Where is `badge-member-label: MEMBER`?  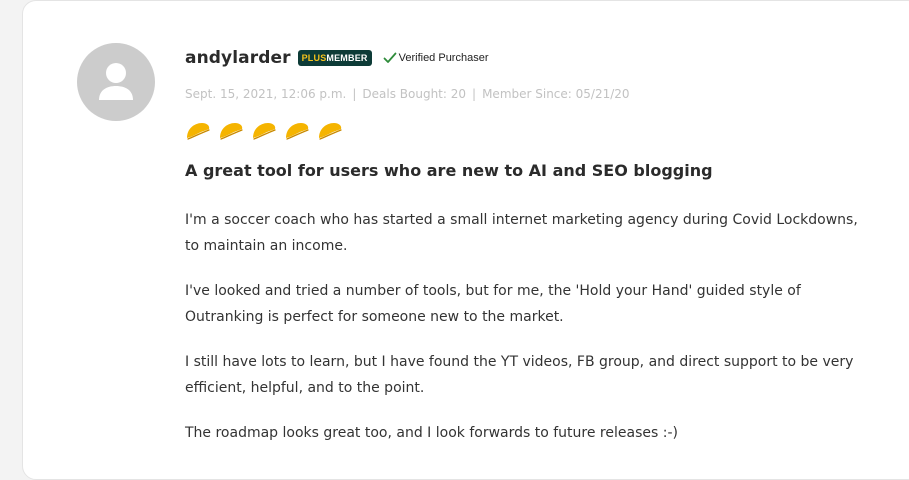
badge-member-label: MEMBER is located at coordinates (347, 58).